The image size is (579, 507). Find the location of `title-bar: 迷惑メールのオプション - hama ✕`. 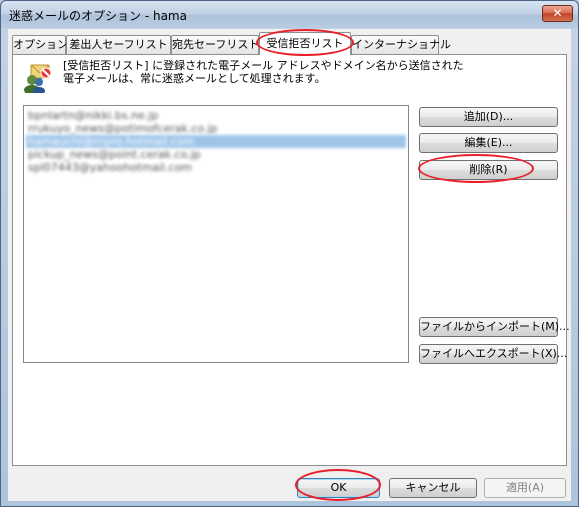

title-bar: 迷惑メールのオプション - hama ✕ is located at coordinates (289, 14).